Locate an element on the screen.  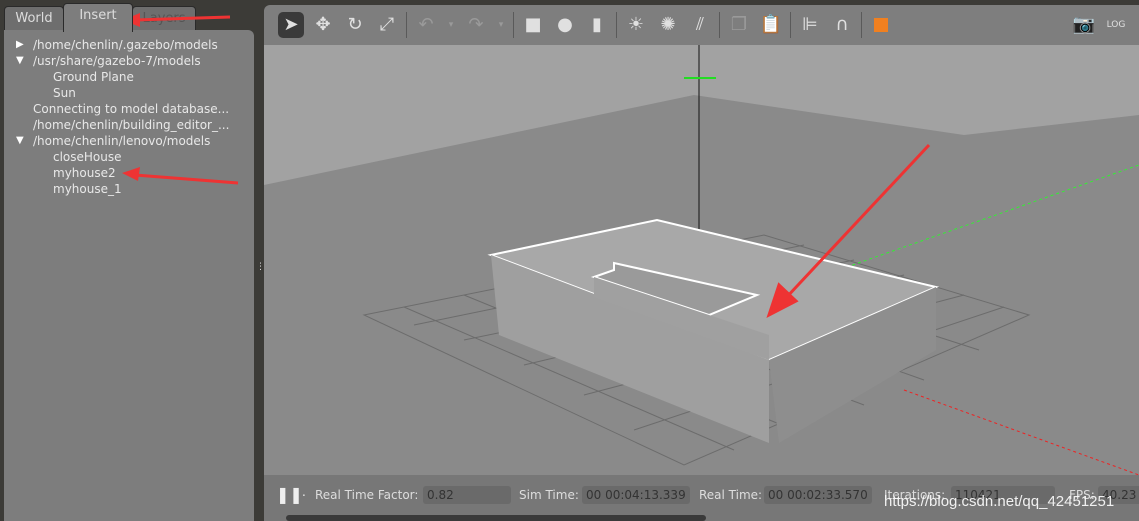
view-angle-icon is located at coordinates (881, 25).